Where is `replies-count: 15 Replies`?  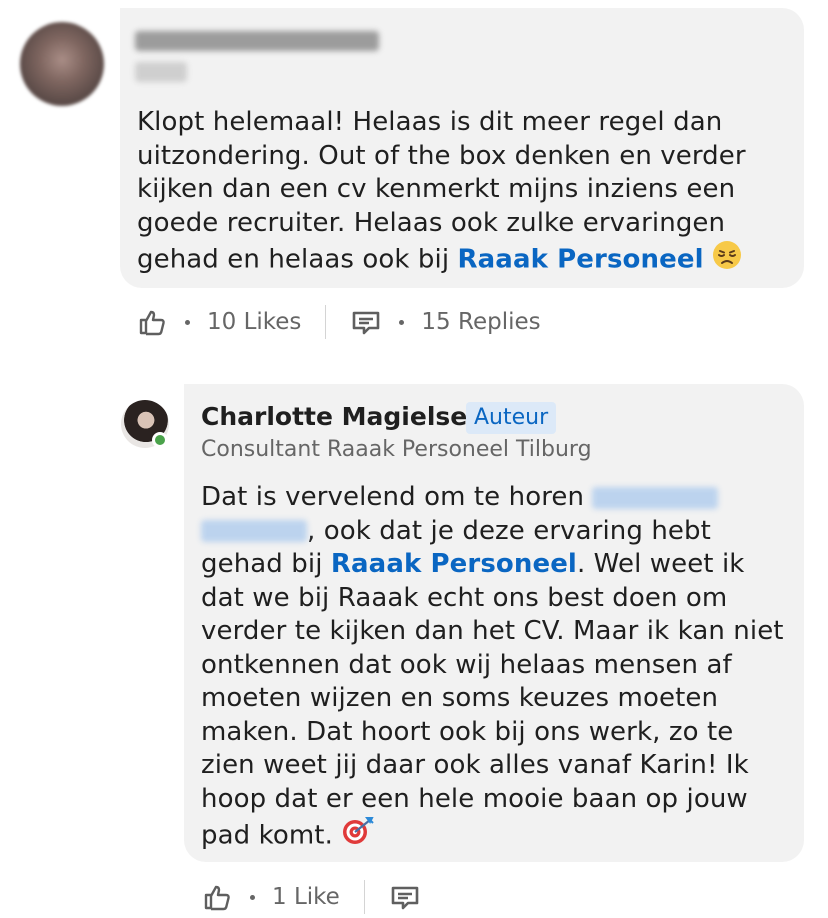
replies-count: 15 Replies is located at coordinates (480, 322).